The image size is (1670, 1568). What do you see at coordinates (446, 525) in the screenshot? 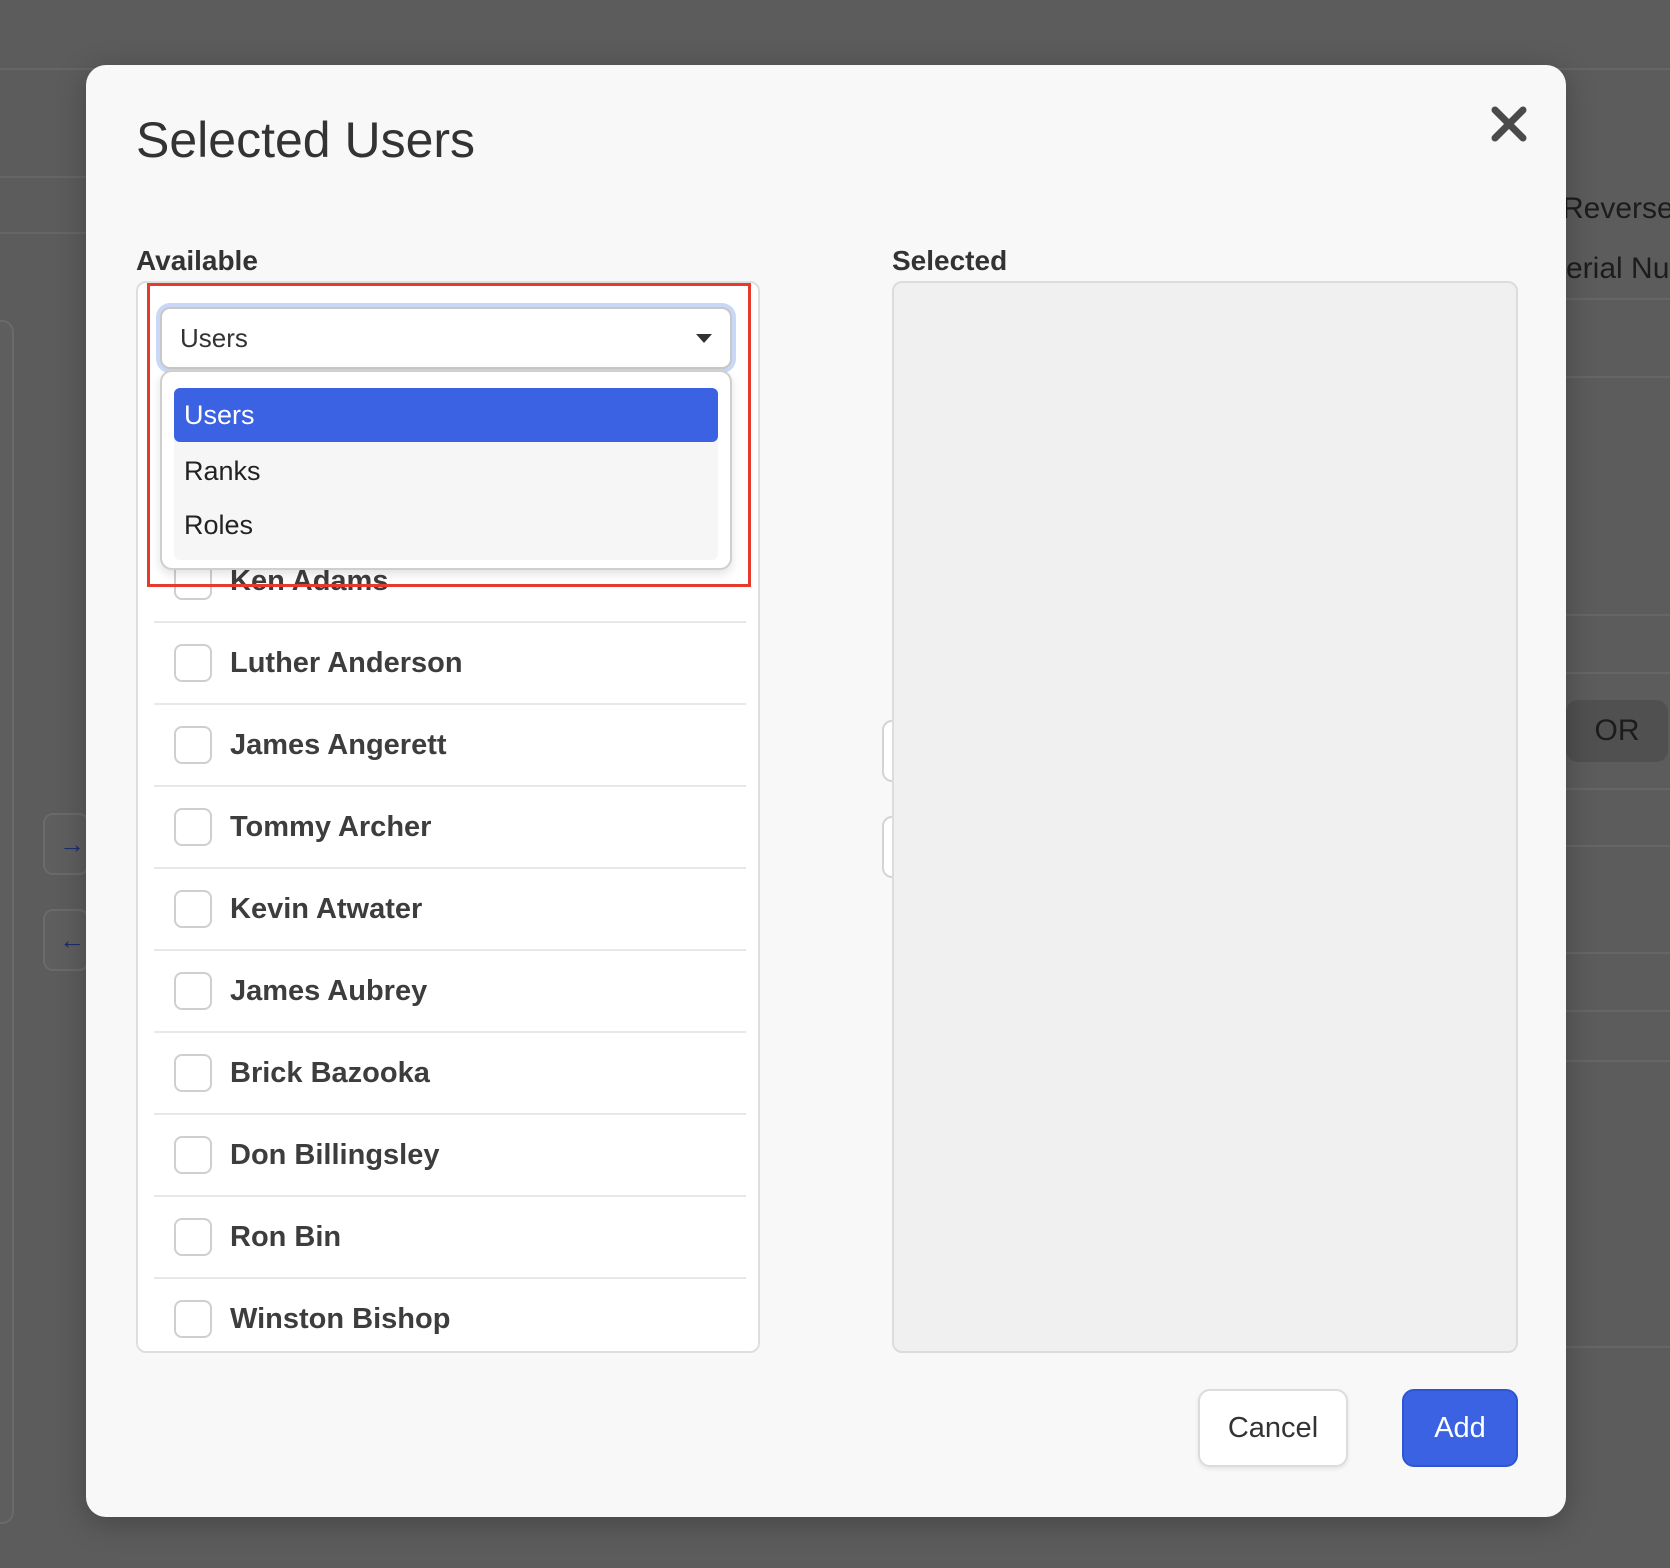
I see `dropdown-option-roles: Roles` at bounding box center [446, 525].